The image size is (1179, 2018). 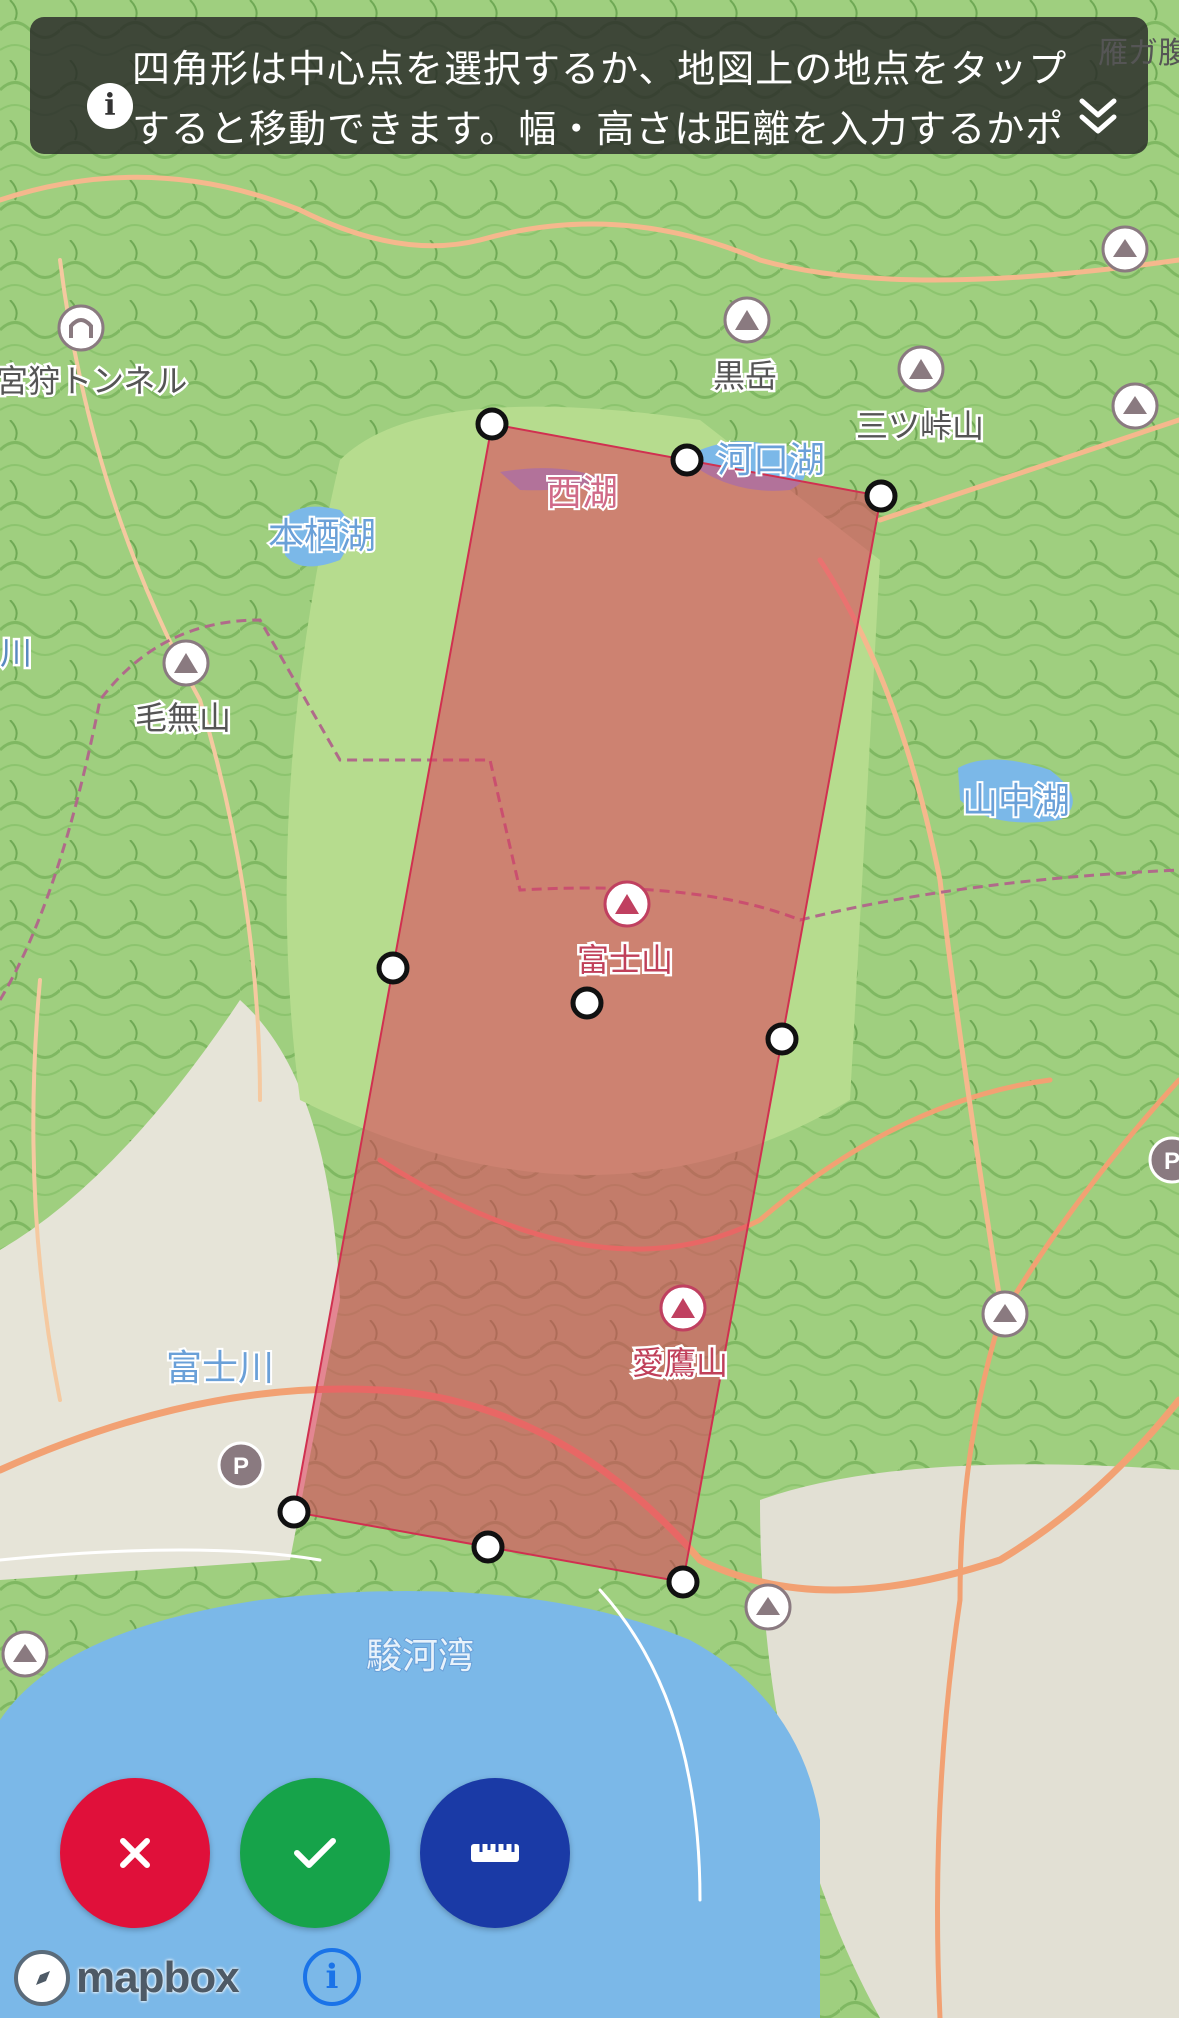 What do you see at coordinates (110, 106) in the screenshot?
I see `info-icon: i` at bounding box center [110, 106].